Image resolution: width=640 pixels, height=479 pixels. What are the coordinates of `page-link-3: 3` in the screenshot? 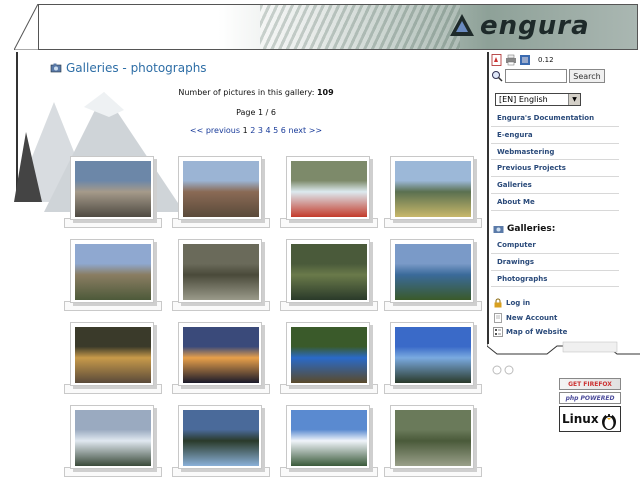 It's located at (260, 130).